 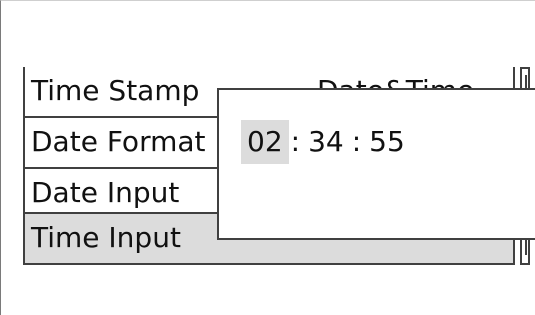 I want to click on menu-item-label: Date Input, so click(x=105, y=192).